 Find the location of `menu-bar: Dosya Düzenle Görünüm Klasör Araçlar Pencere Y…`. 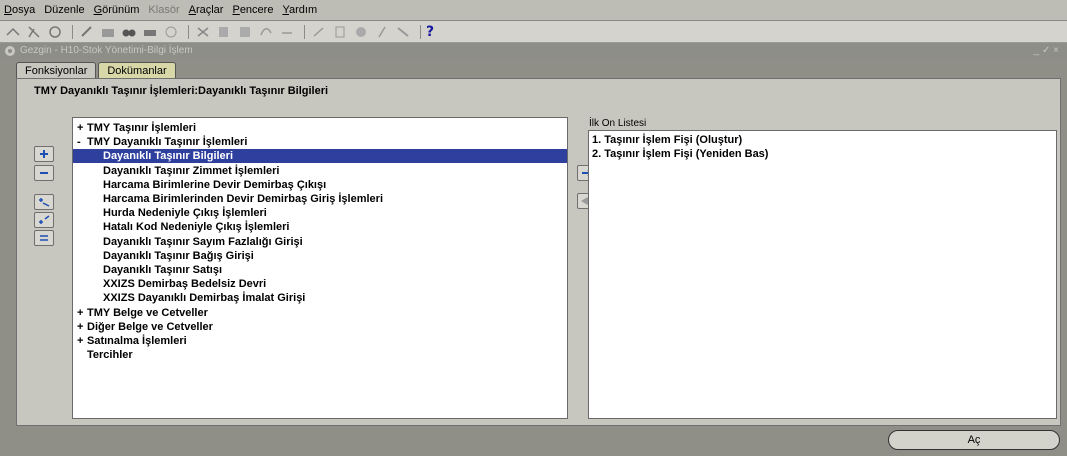

menu-bar: Dosya Düzenle Görünüm Klasör Araçlar Pencere Y… is located at coordinates (533, 10).